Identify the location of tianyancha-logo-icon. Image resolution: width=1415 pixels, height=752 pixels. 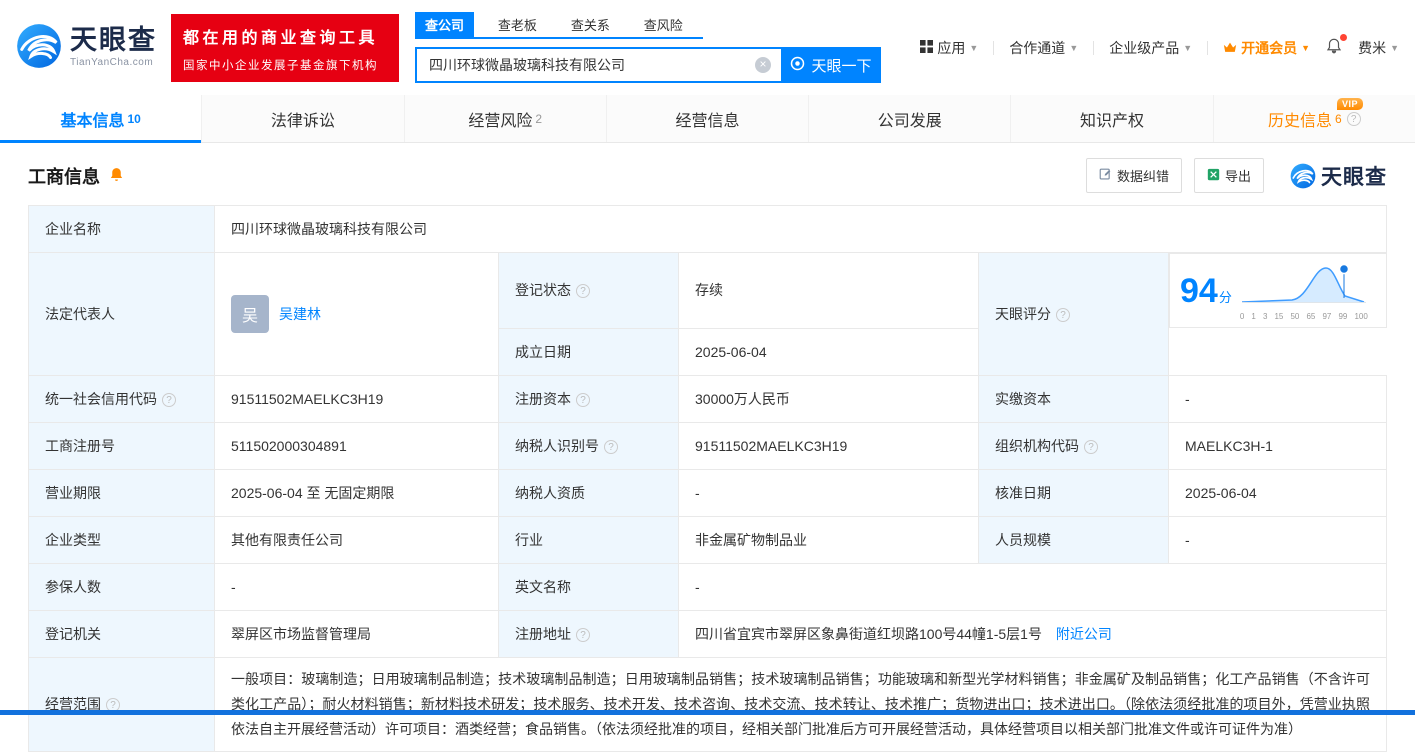
(39, 47).